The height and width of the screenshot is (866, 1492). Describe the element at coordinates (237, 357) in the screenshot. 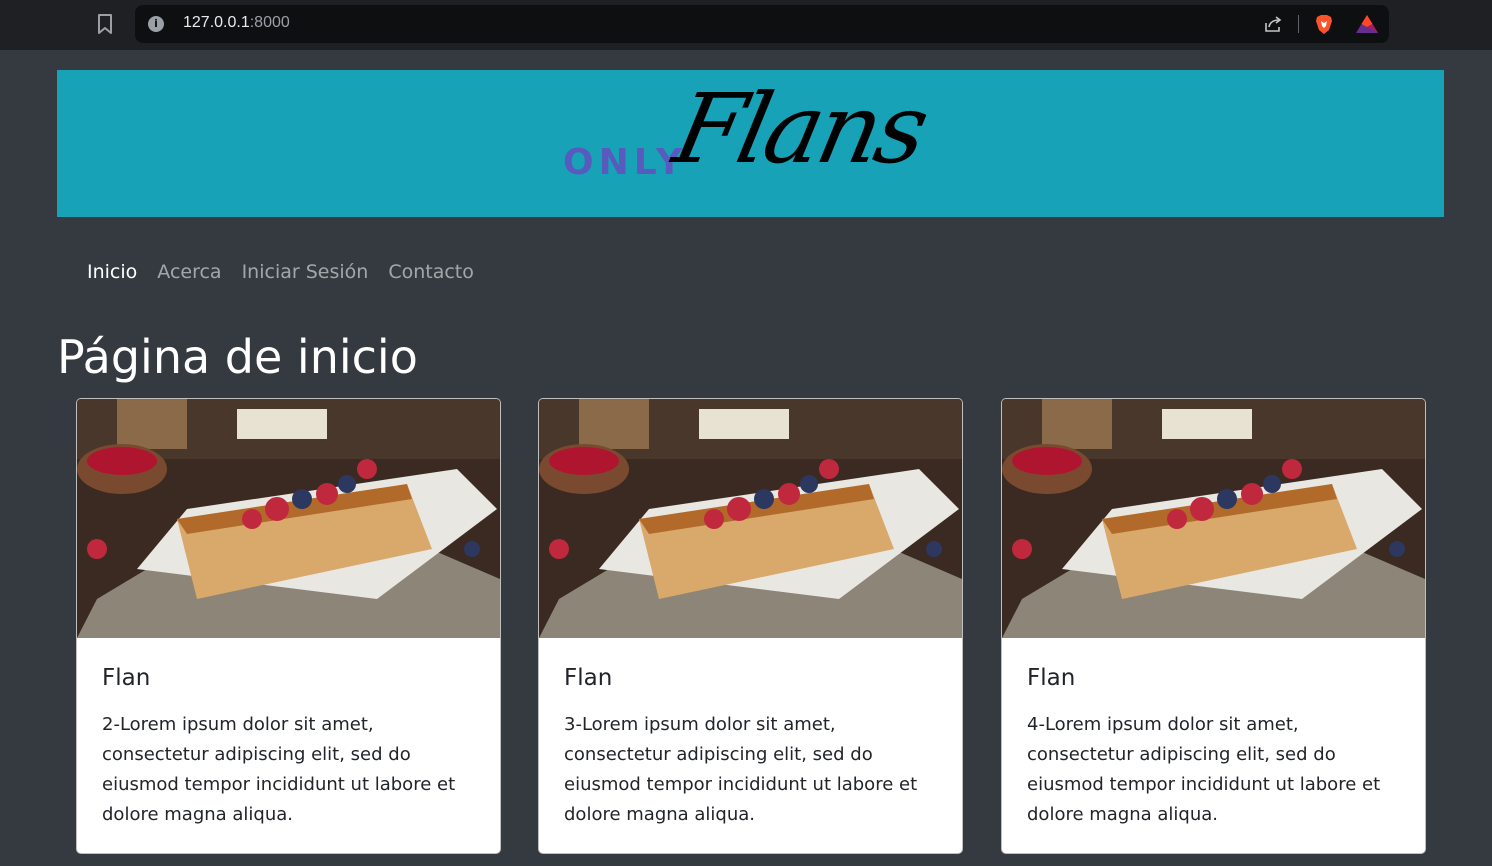

I see `page-title: Página de inicio` at that location.